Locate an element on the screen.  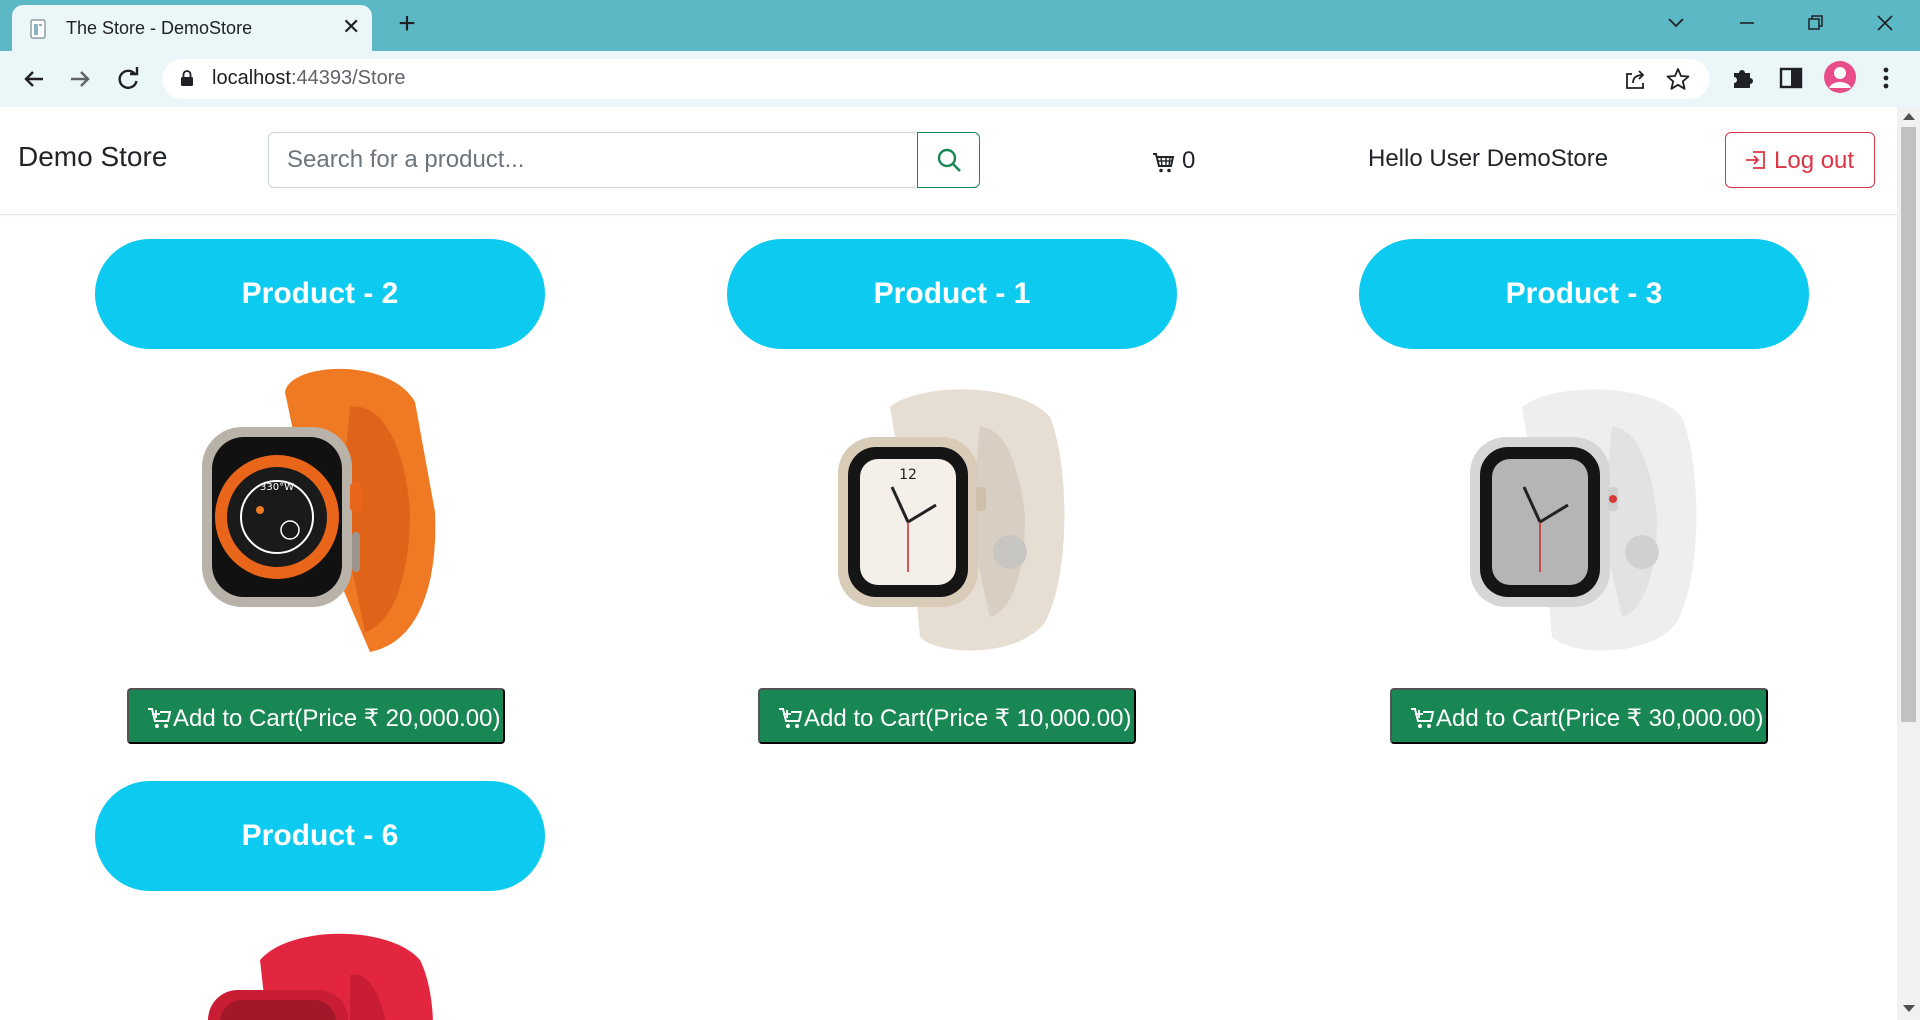
add-to-cart-button: Add to Cart(Price ₹ 20,000.00) is located at coordinates (316, 716).